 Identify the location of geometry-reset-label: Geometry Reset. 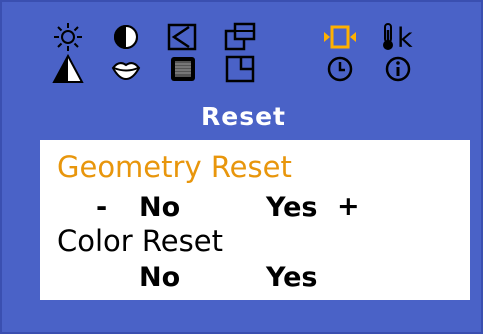
(174, 167).